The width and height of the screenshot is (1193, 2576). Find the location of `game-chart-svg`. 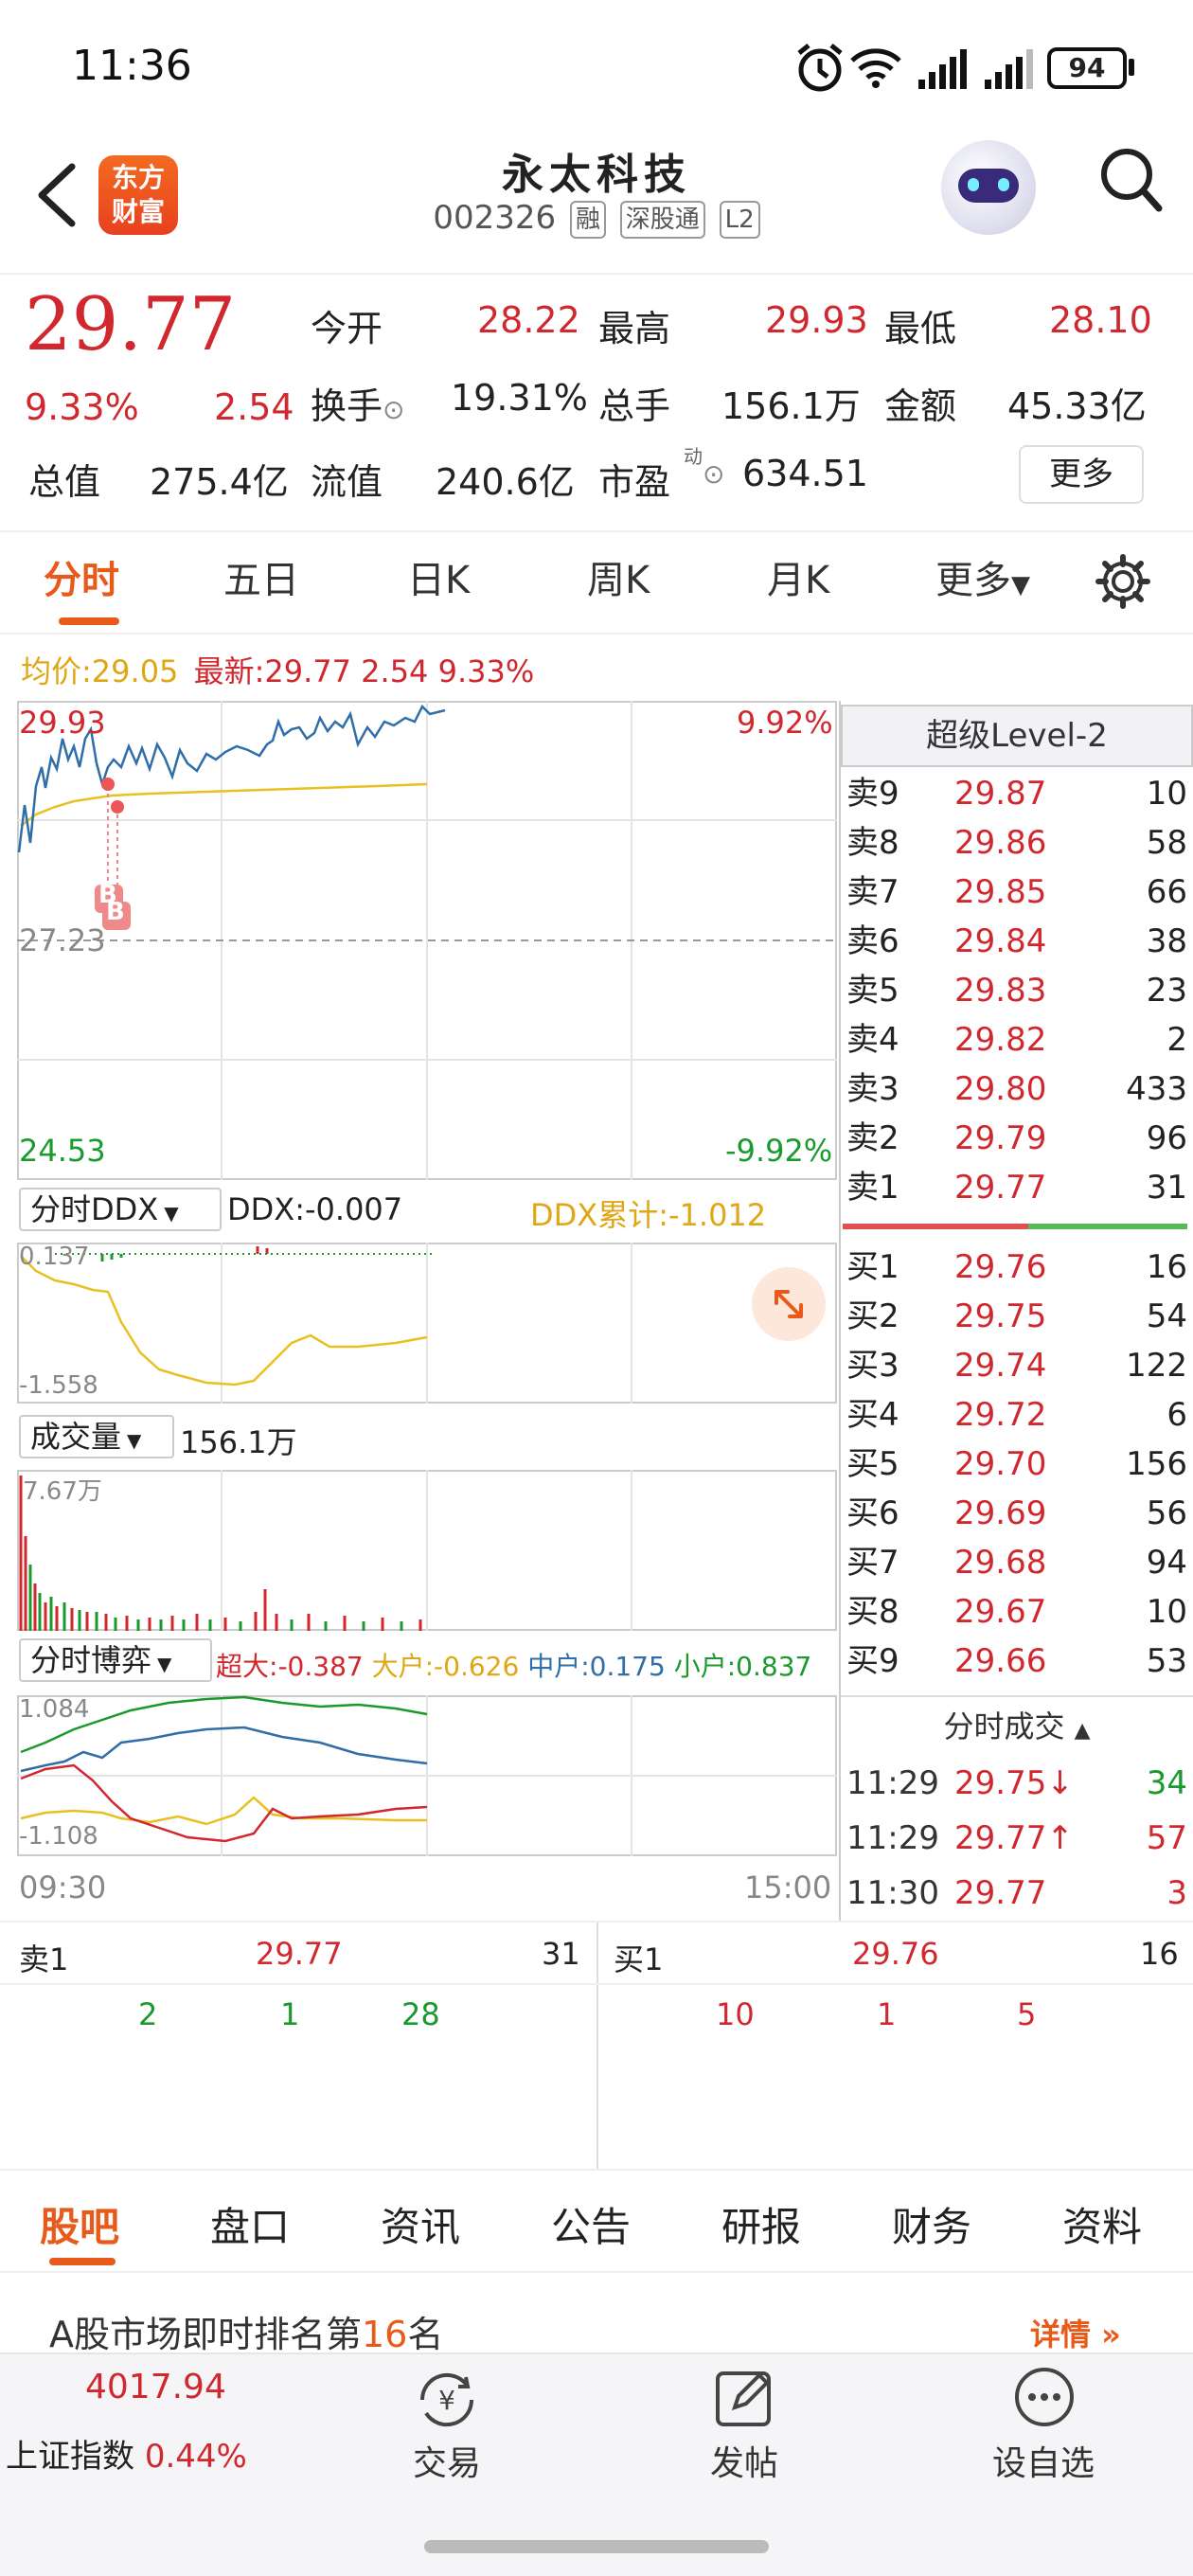

game-chart-svg is located at coordinates (427, 1775).